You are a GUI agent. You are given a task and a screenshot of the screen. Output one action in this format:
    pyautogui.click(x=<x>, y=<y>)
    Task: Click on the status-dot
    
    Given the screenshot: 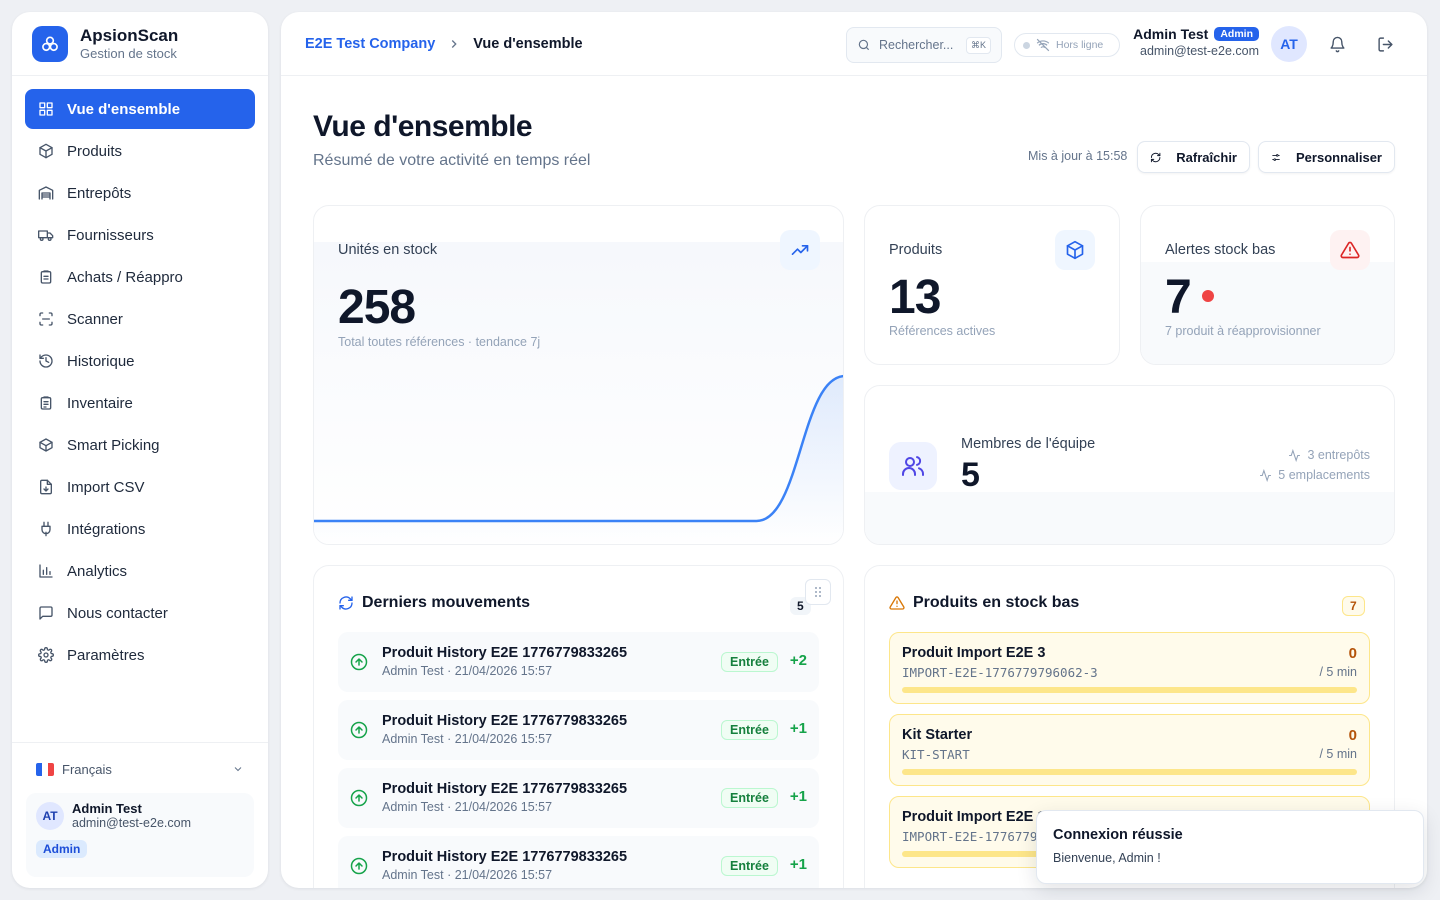 What is the action you would take?
    pyautogui.click(x=1026, y=45)
    